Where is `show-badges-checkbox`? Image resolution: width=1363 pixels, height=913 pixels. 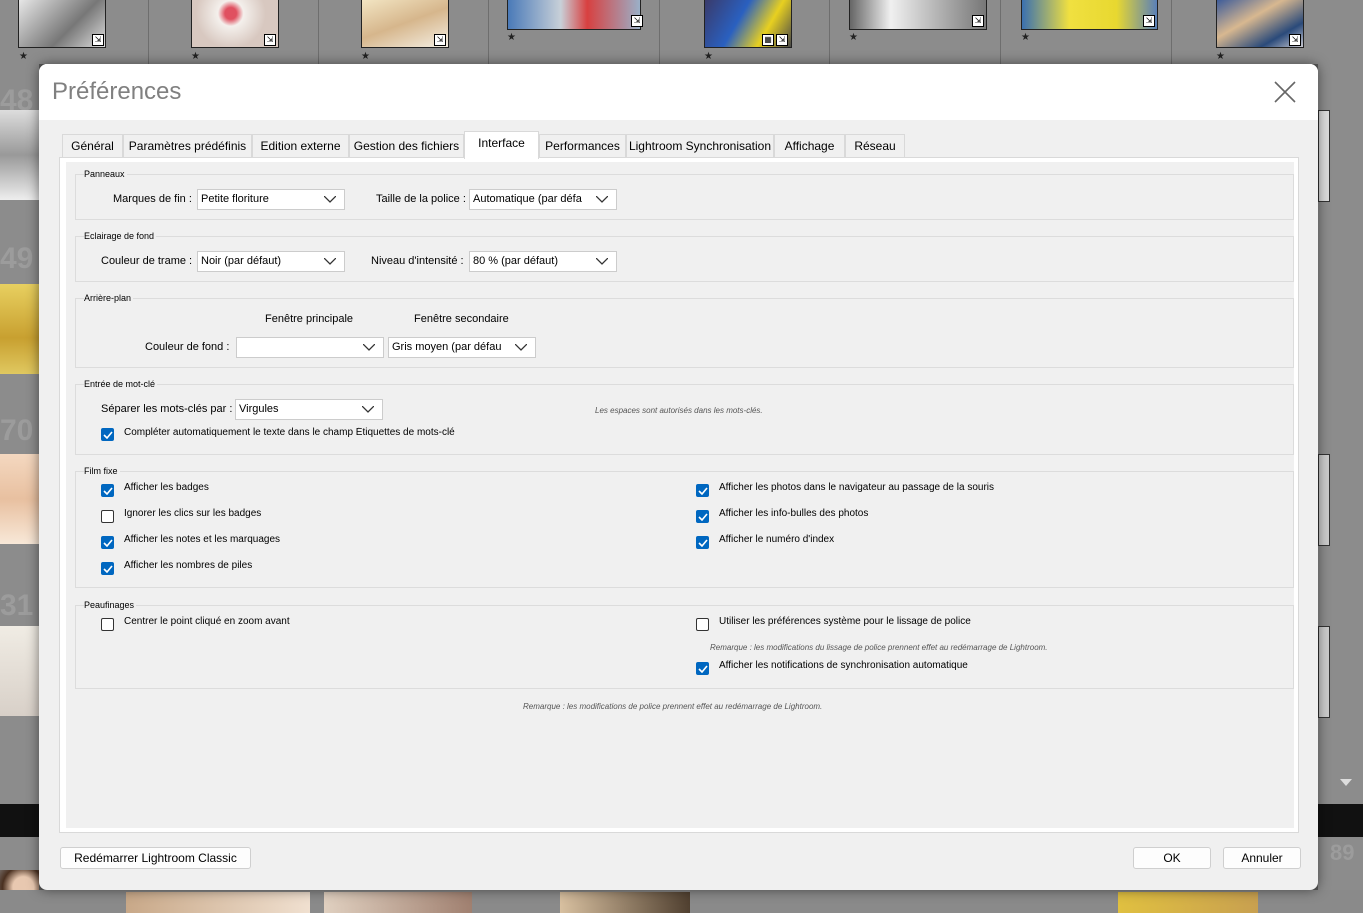
show-badges-checkbox is located at coordinates (107, 490).